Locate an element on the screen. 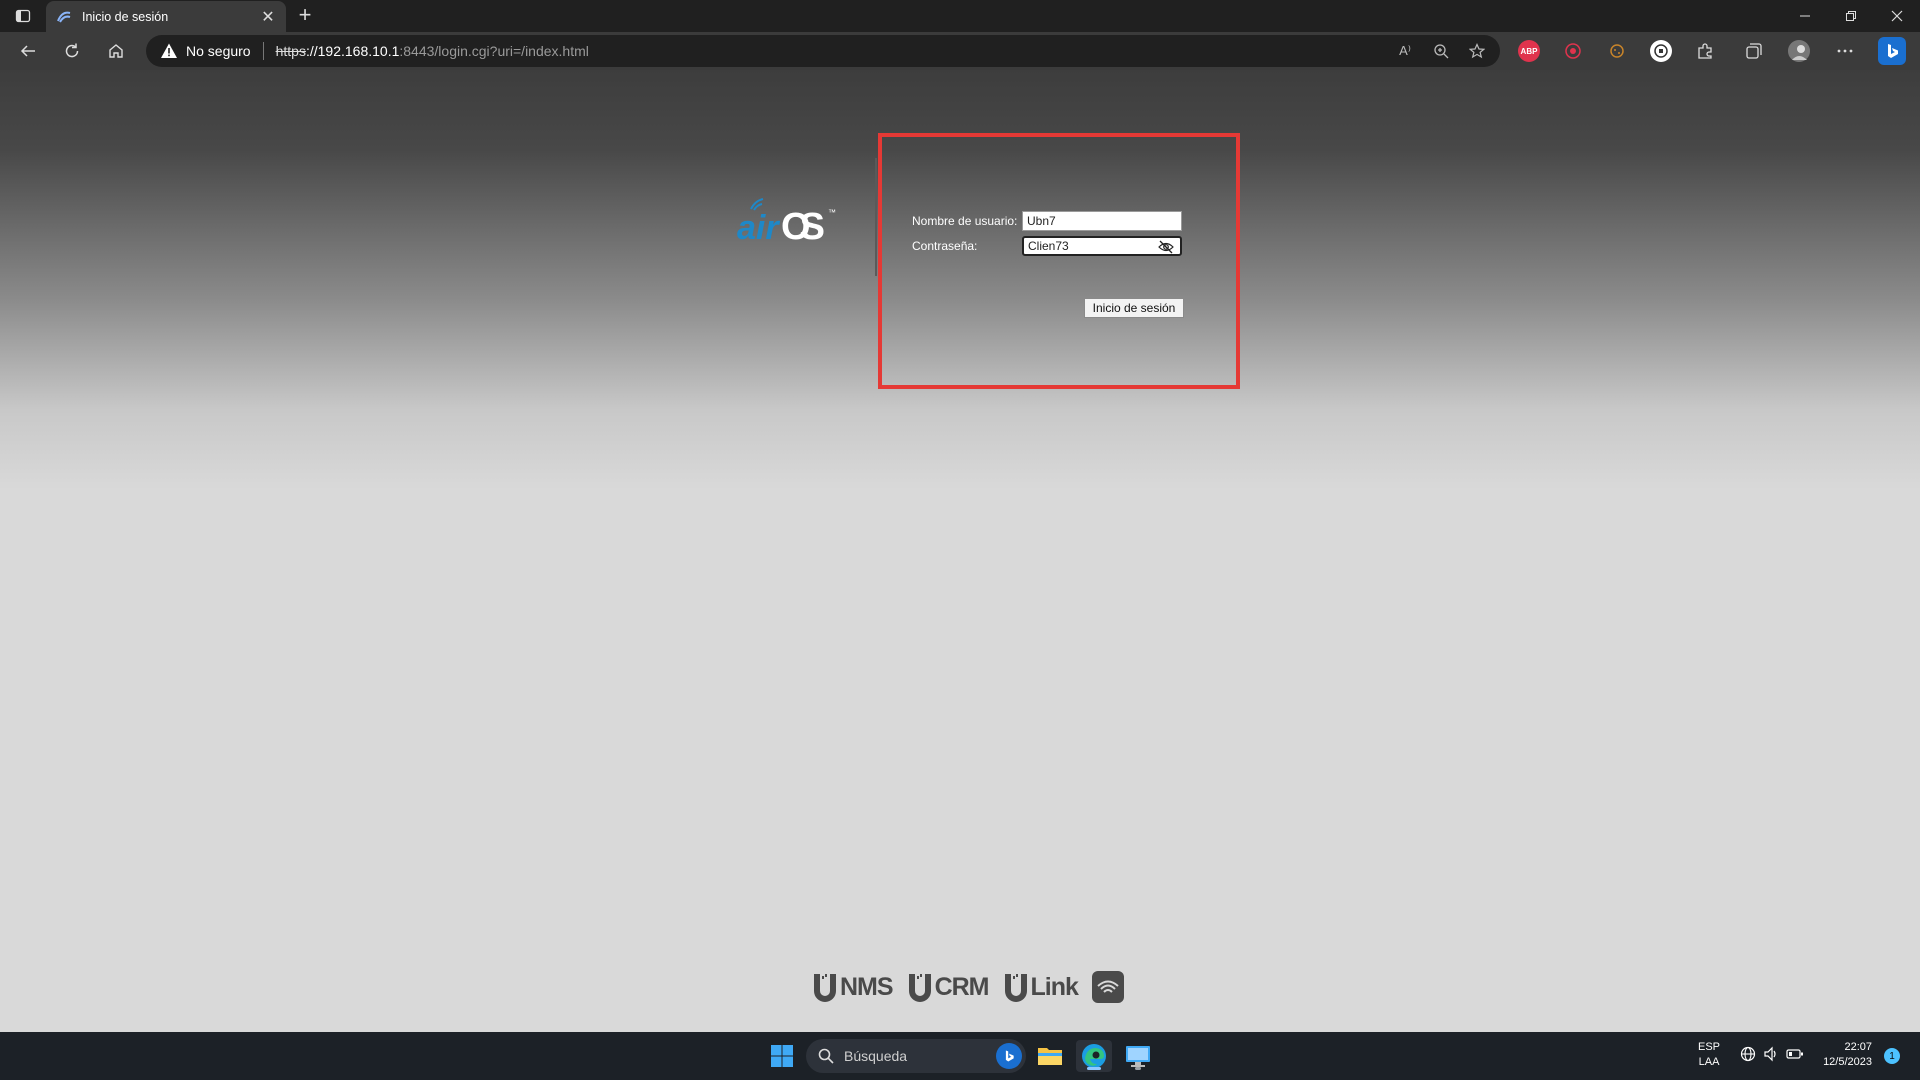 Image resolution: width=1920 pixels, height=1080 pixels. collections-icon is located at coordinates (1754, 51).